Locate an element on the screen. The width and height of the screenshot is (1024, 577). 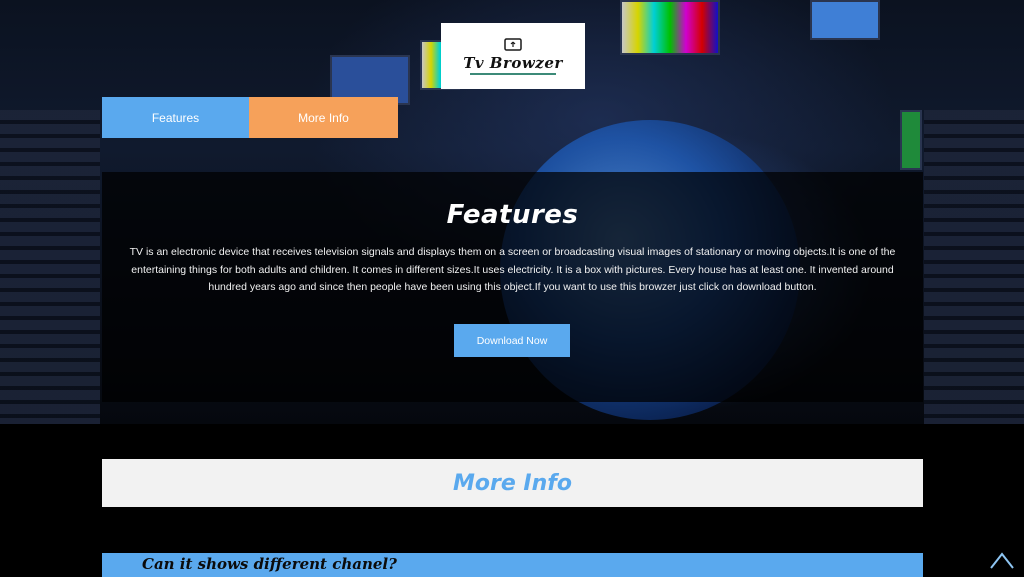
site-logo: Tv Browzer is located at coordinates (513, 56).